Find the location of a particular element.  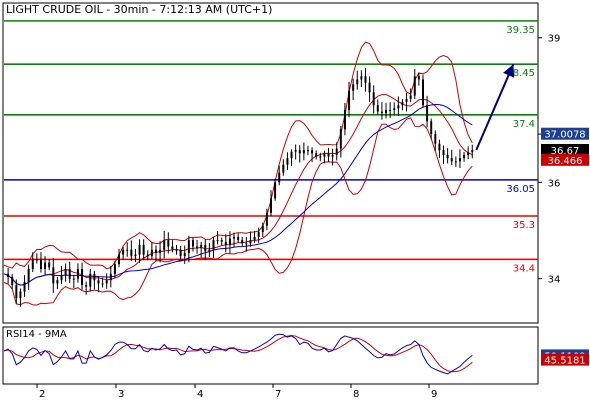

rsi-line is located at coordinates (238, 354).